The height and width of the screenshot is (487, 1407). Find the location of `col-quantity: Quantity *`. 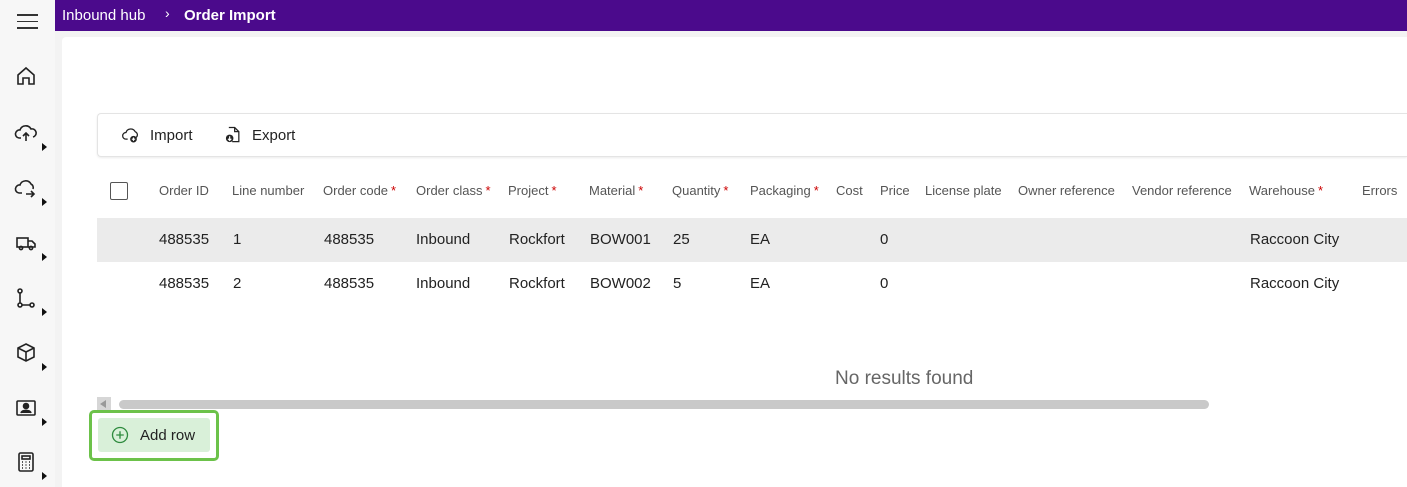

col-quantity: Quantity * is located at coordinates (700, 190).